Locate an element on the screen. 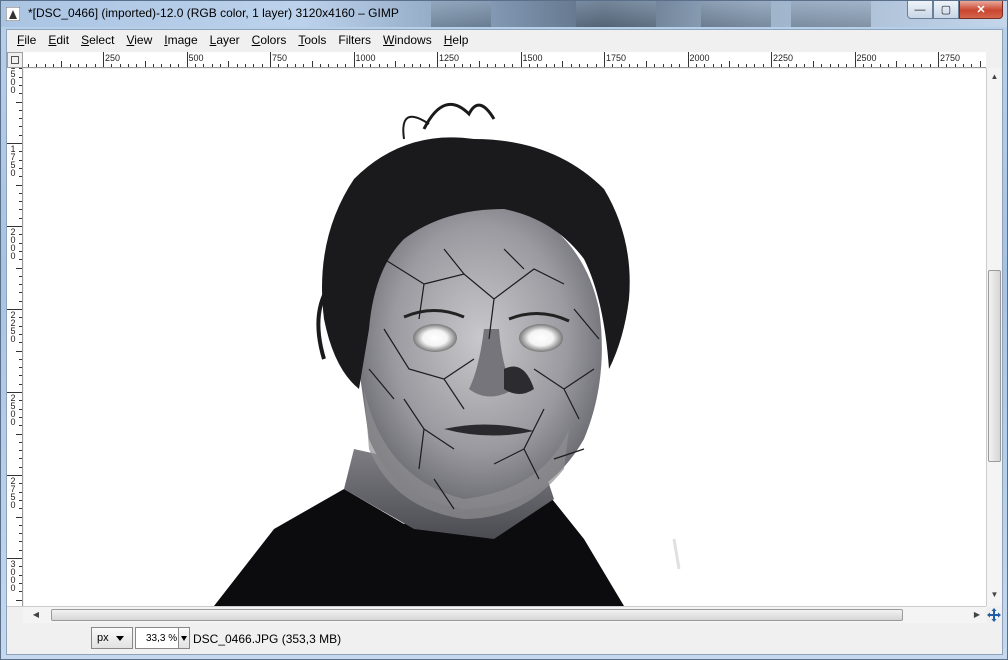 This screenshot has height=660, width=1008. menu-filters: Filters is located at coordinates (354, 40).